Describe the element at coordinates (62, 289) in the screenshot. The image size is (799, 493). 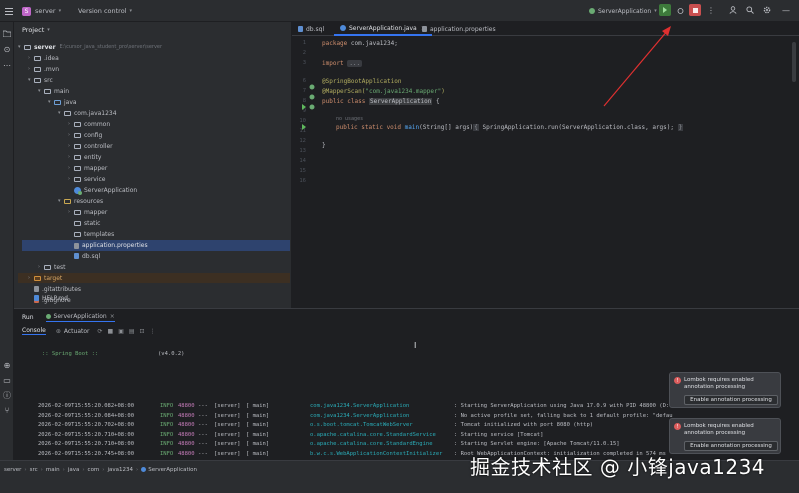
I see `tree-item-label: .gitattributes` at that location.